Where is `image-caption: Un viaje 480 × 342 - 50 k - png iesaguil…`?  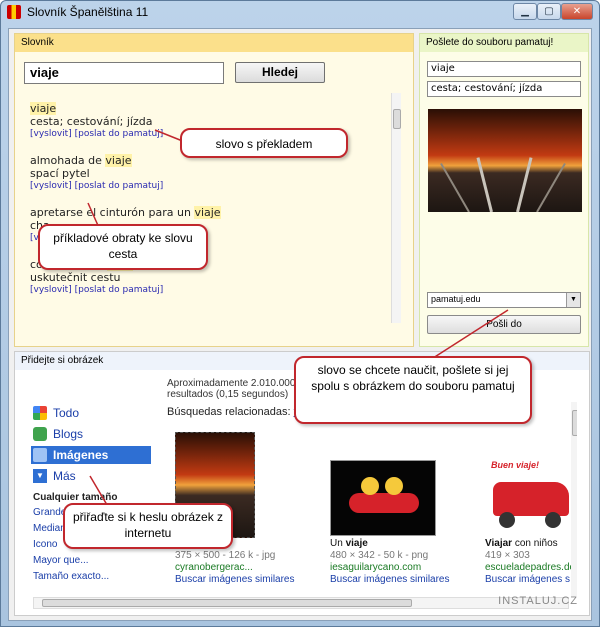
image-caption: Un viaje 480 × 342 - 50 k - png iesaguil… is located at coordinates (390, 562).